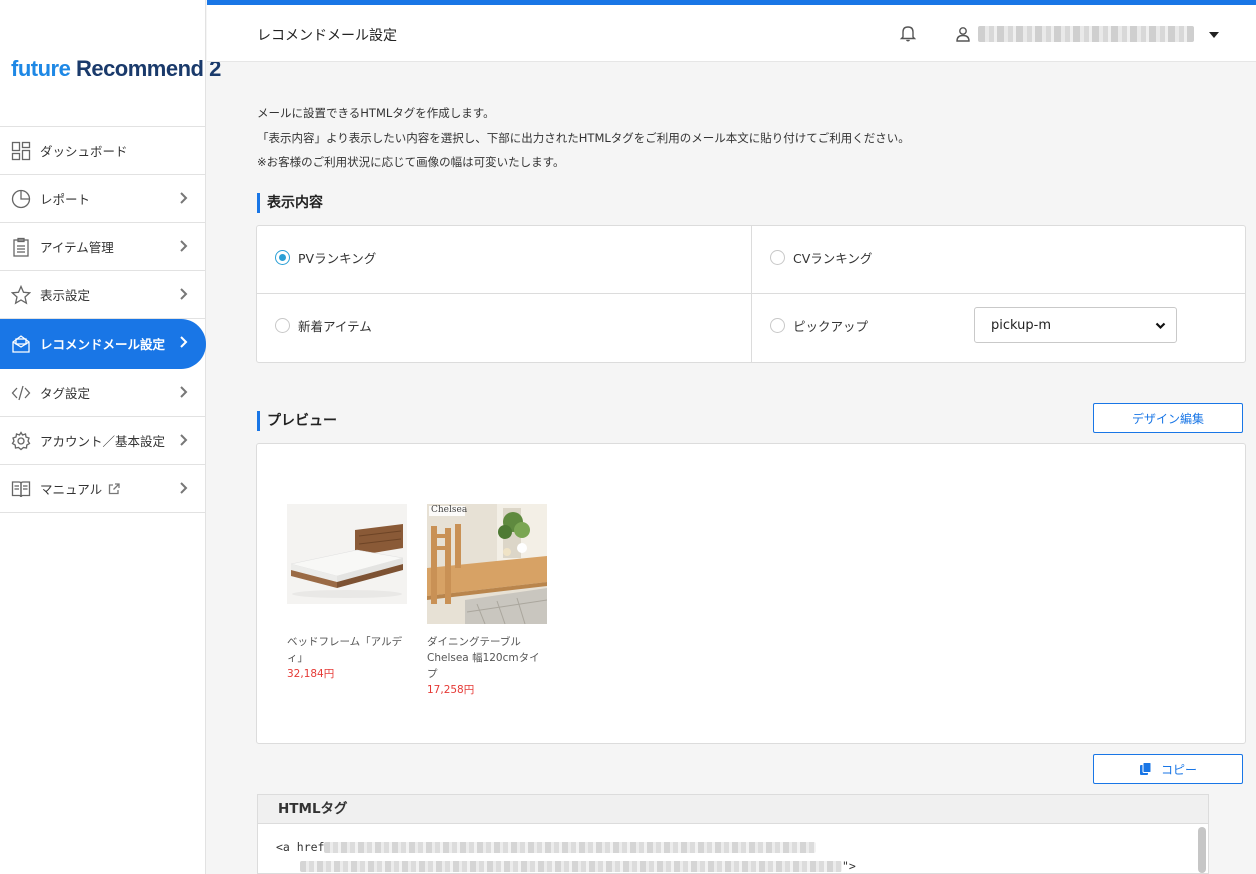 Image resolution: width=1256 pixels, height=874 pixels. I want to click on option-cv-ranking: CVランキング, so click(821, 257).